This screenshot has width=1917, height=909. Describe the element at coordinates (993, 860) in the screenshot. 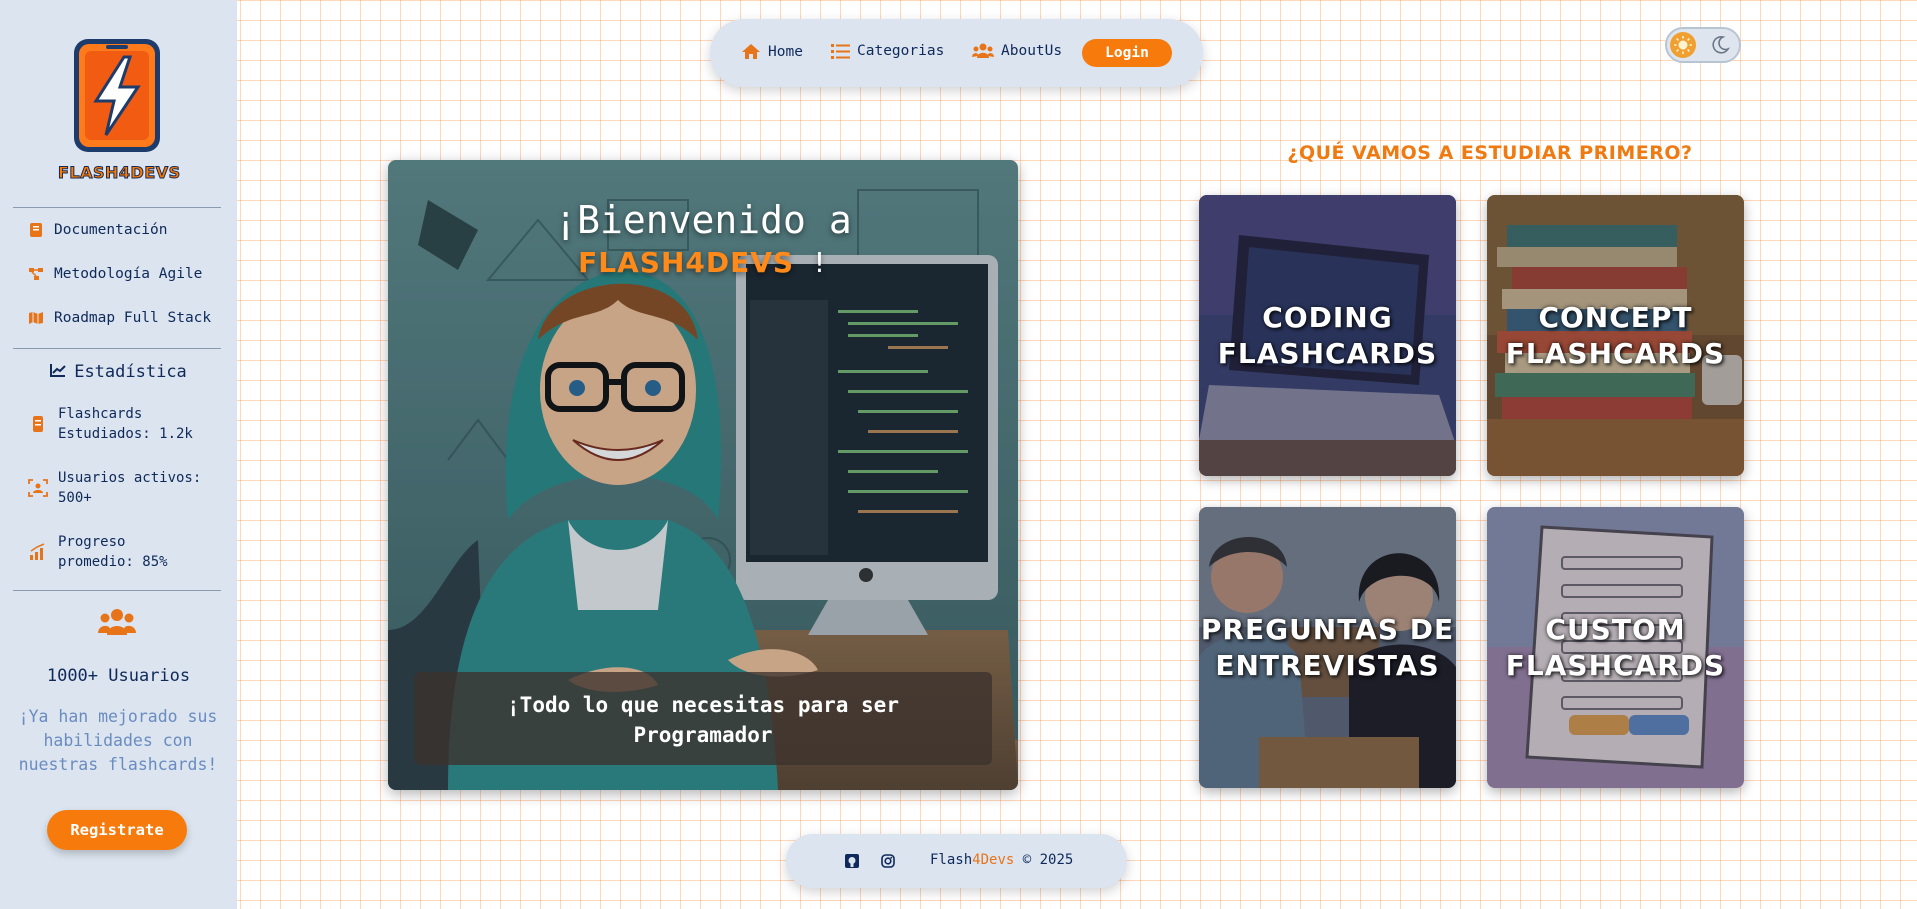

I see `footer-brand-b: 4Devs` at that location.